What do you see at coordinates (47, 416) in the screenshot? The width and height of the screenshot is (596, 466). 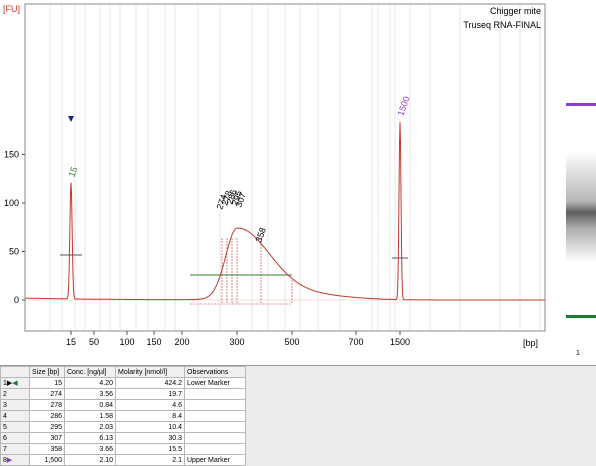 I see `size-cell: 286` at bounding box center [47, 416].